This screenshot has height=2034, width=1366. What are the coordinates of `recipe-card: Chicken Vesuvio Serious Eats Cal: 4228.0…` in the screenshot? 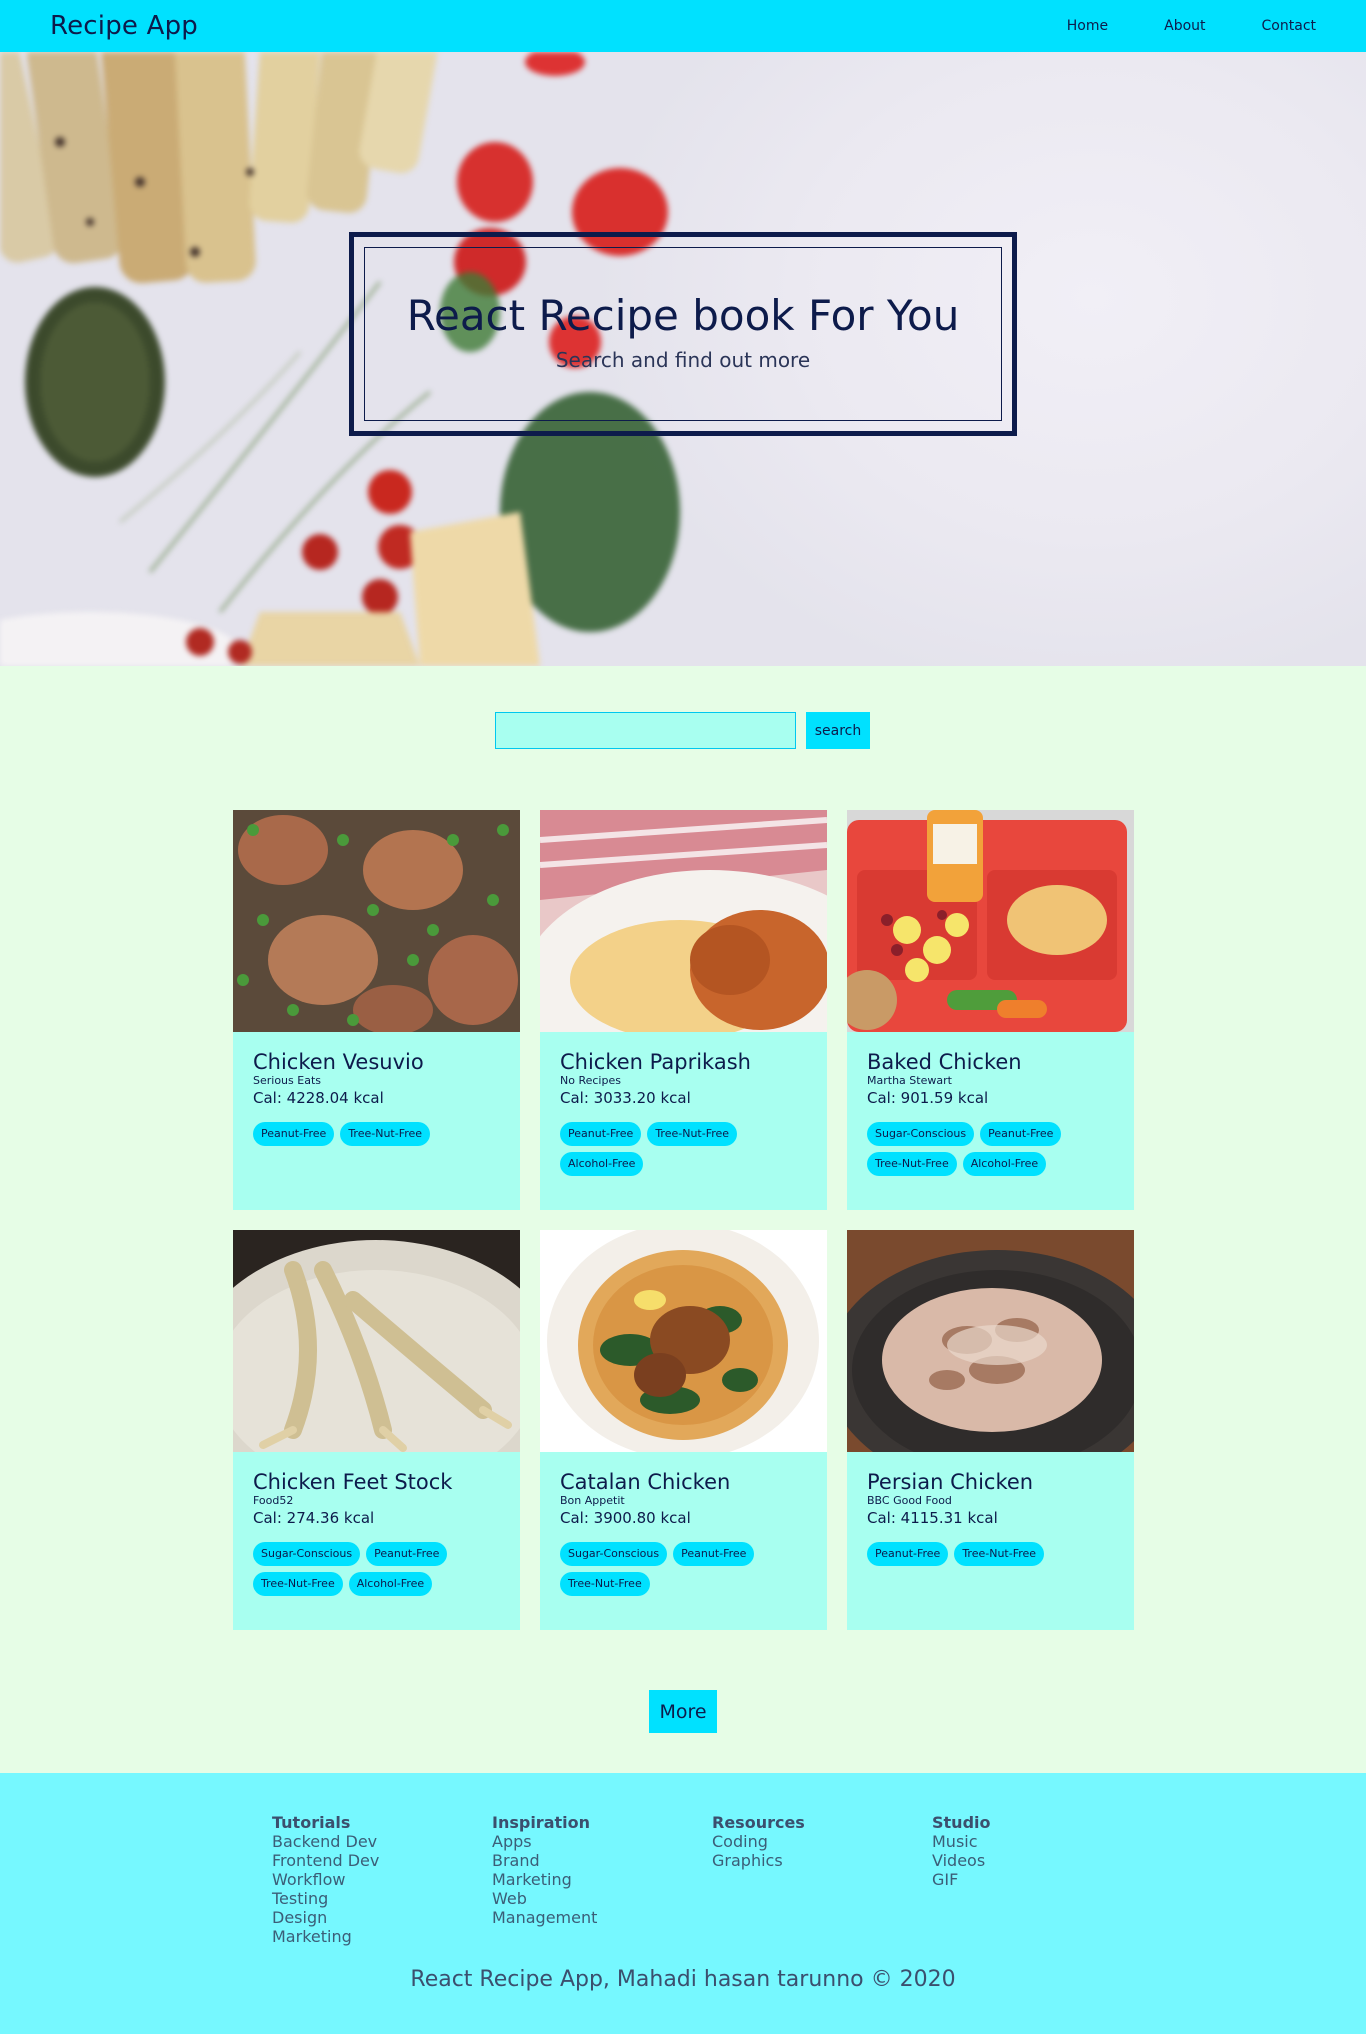 It's located at (376, 1010).